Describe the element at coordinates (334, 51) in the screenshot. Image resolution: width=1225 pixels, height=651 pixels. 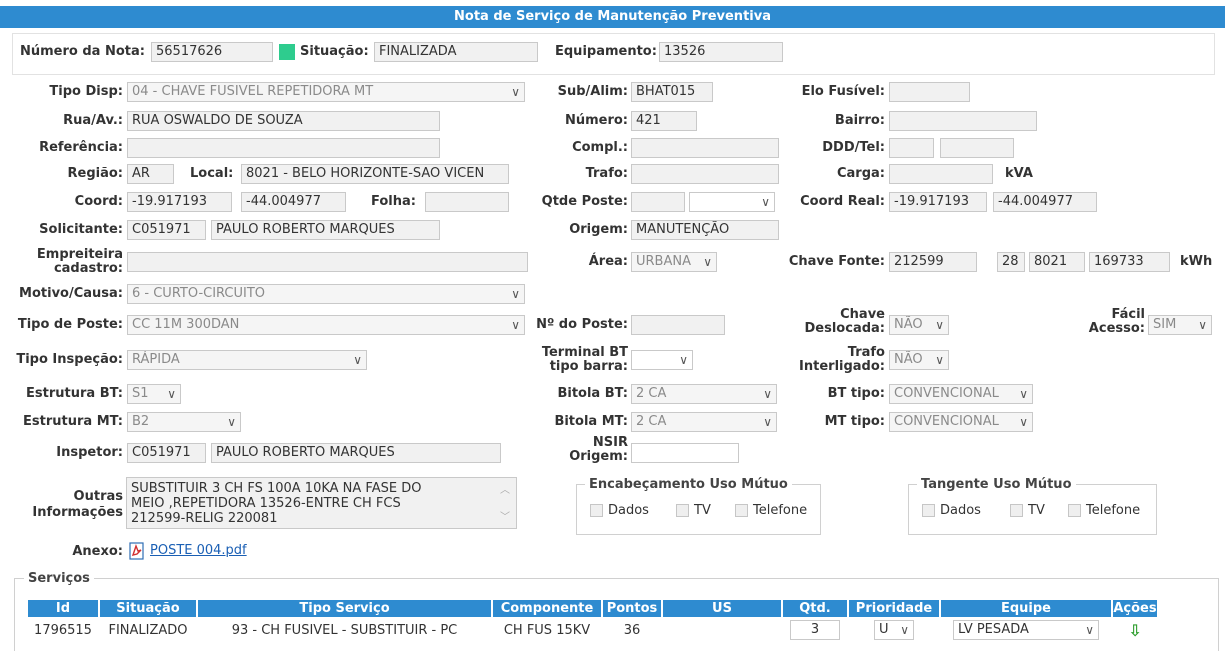
I see `situacao-label: Situação:` at that location.